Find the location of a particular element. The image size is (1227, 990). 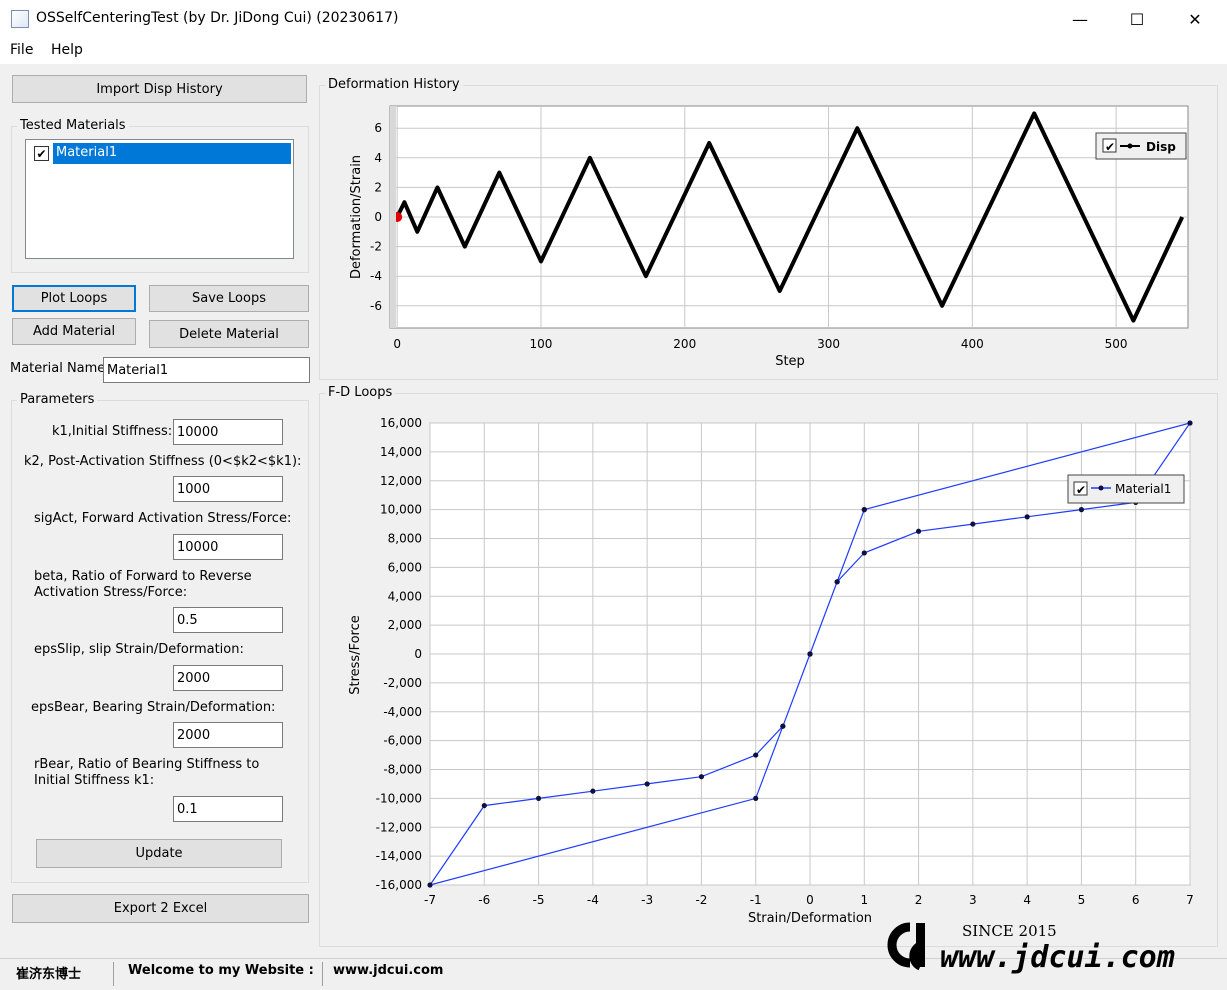

epsbear-input: 2000 is located at coordinates (228, 735).